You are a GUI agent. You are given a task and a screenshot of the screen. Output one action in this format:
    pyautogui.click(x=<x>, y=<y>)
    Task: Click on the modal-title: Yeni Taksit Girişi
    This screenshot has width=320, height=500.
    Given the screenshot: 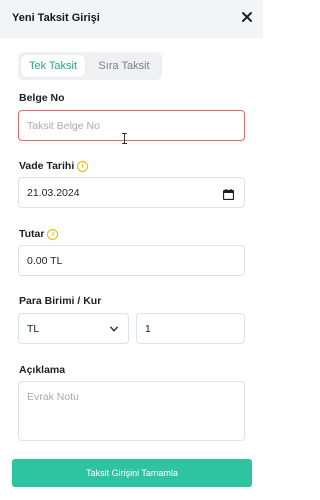 What is the action you would take?
    pyautogui.click(x=56, y=18)
    